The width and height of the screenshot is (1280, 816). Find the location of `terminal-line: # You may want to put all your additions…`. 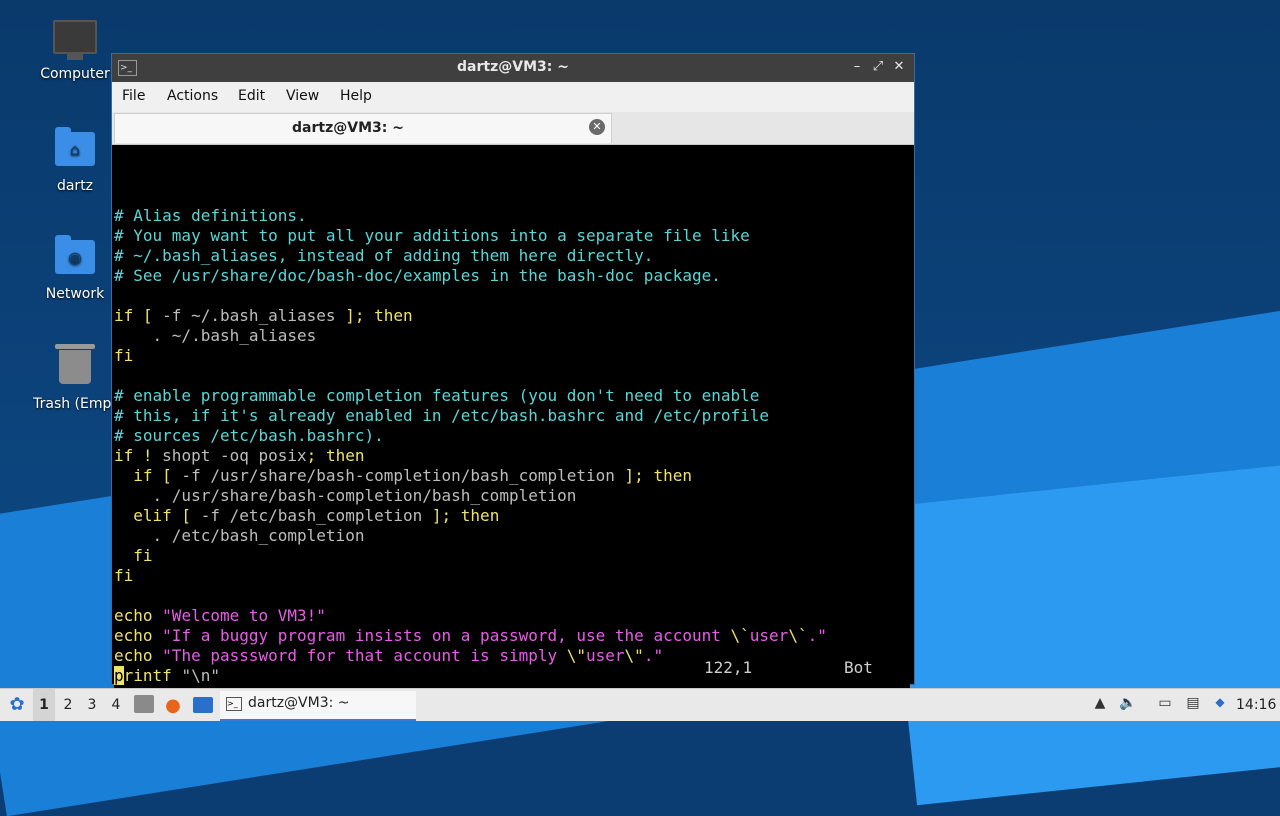

terminal-line: # You may want to put all your additions… is located at coordinates (512, 236).